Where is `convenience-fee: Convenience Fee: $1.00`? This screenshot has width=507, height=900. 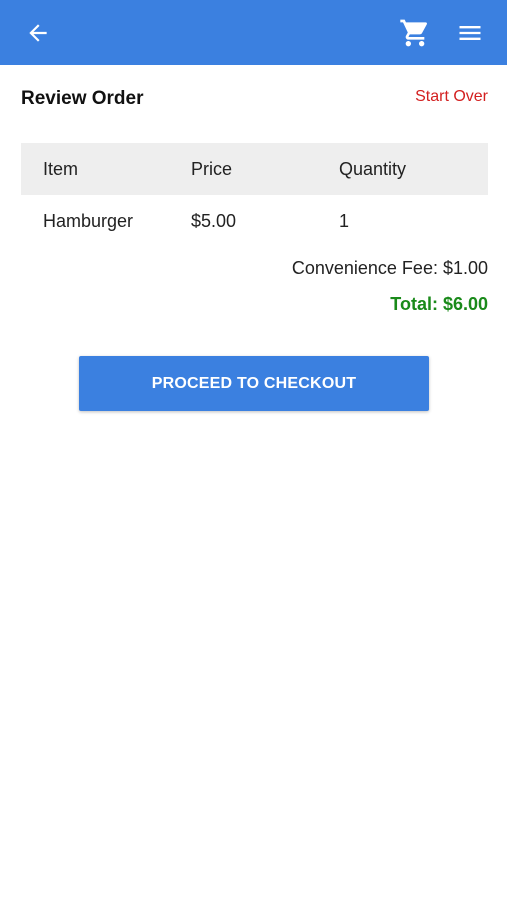 convenience-fee: Convenience Fee: $1.00 is located at coordinates (389, 268).